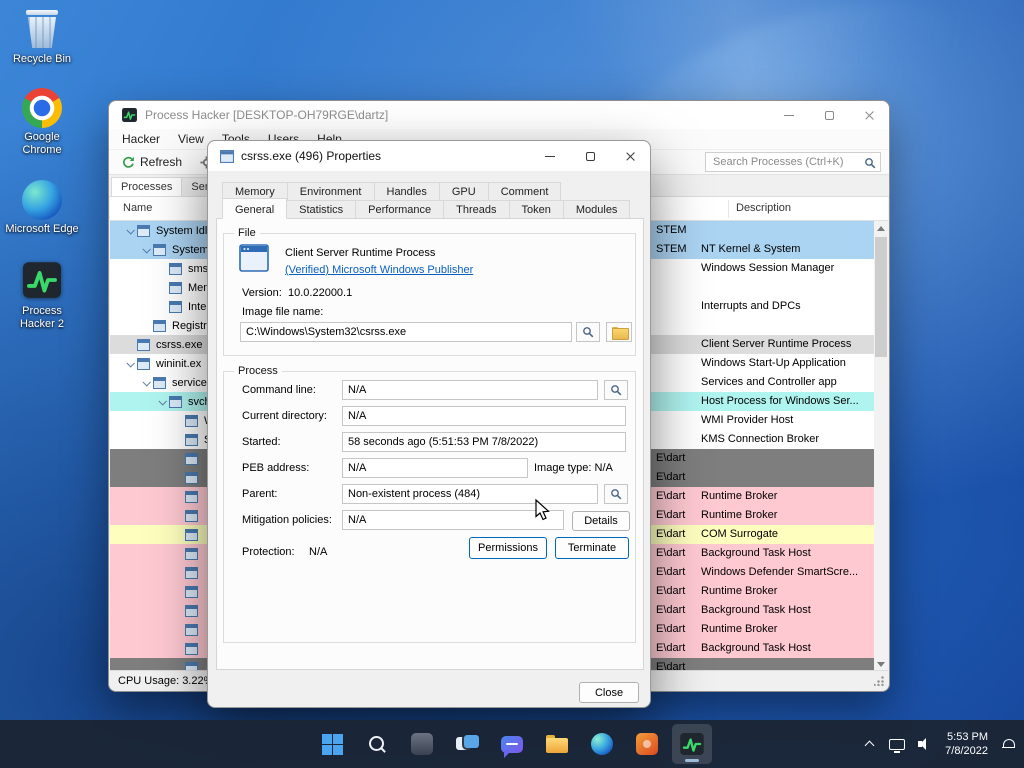 The width and height of the screenshot is (1024, 768). What do you see at coordinates (592, 548) in the screenshot?
I see `terminate-button: Terminate` at bounding box center [592, 548].